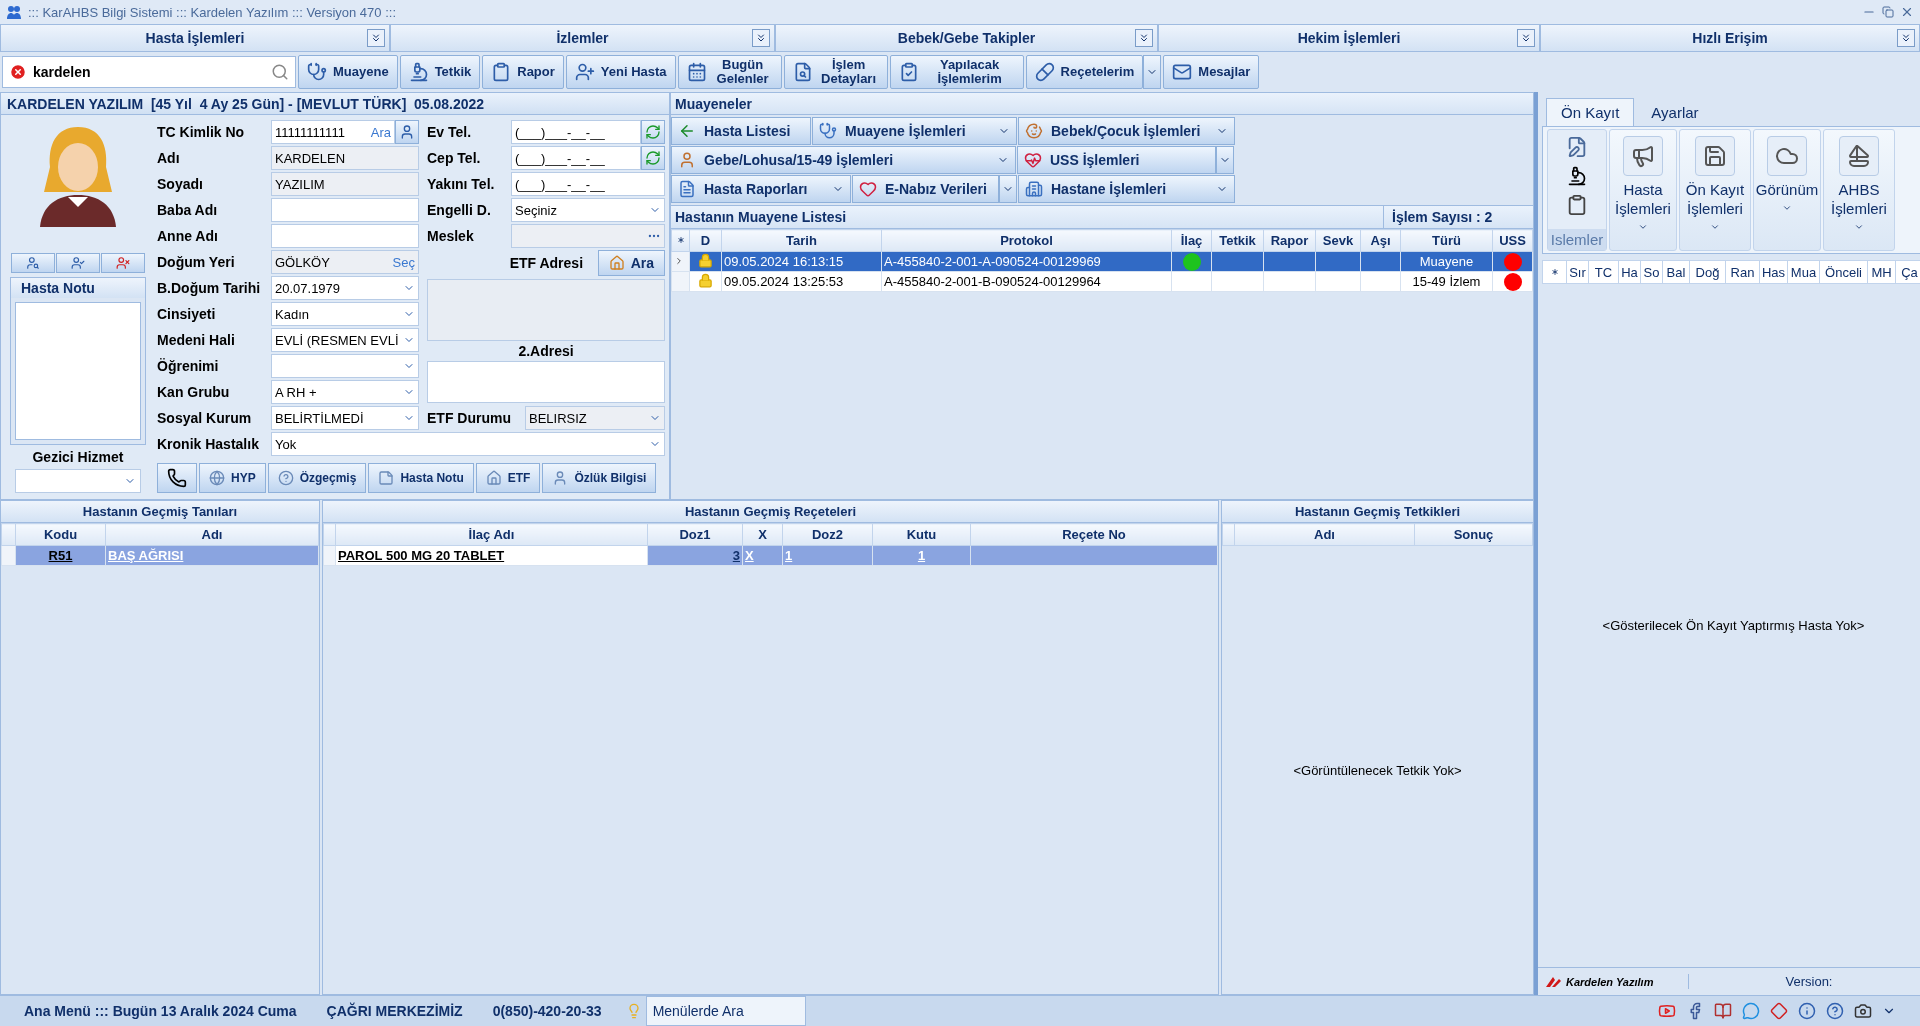 The image size is (1920, 1026). Describe the element at coordinates (595, 418) in the screenshot. I see `dropdown-field: BELIRSIZ` at that location.